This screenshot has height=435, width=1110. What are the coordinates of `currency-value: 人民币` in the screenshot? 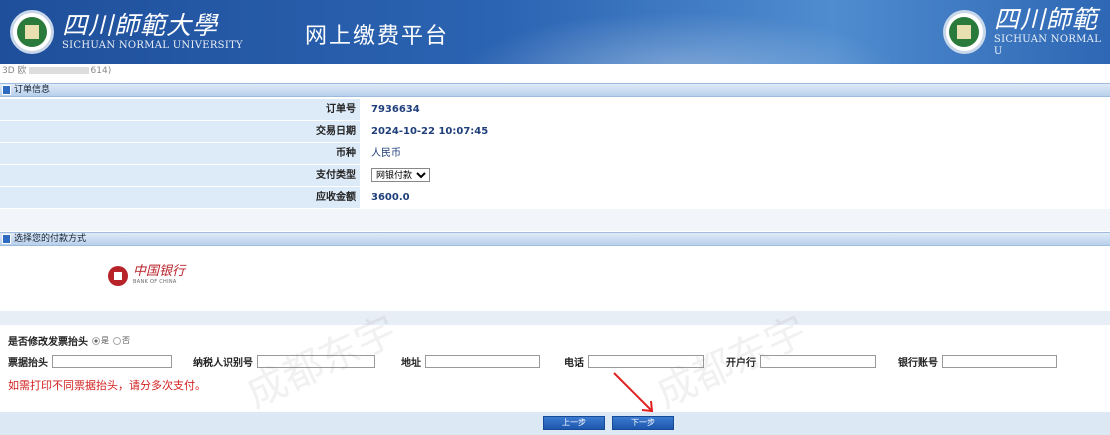 It's located at (735, 153).